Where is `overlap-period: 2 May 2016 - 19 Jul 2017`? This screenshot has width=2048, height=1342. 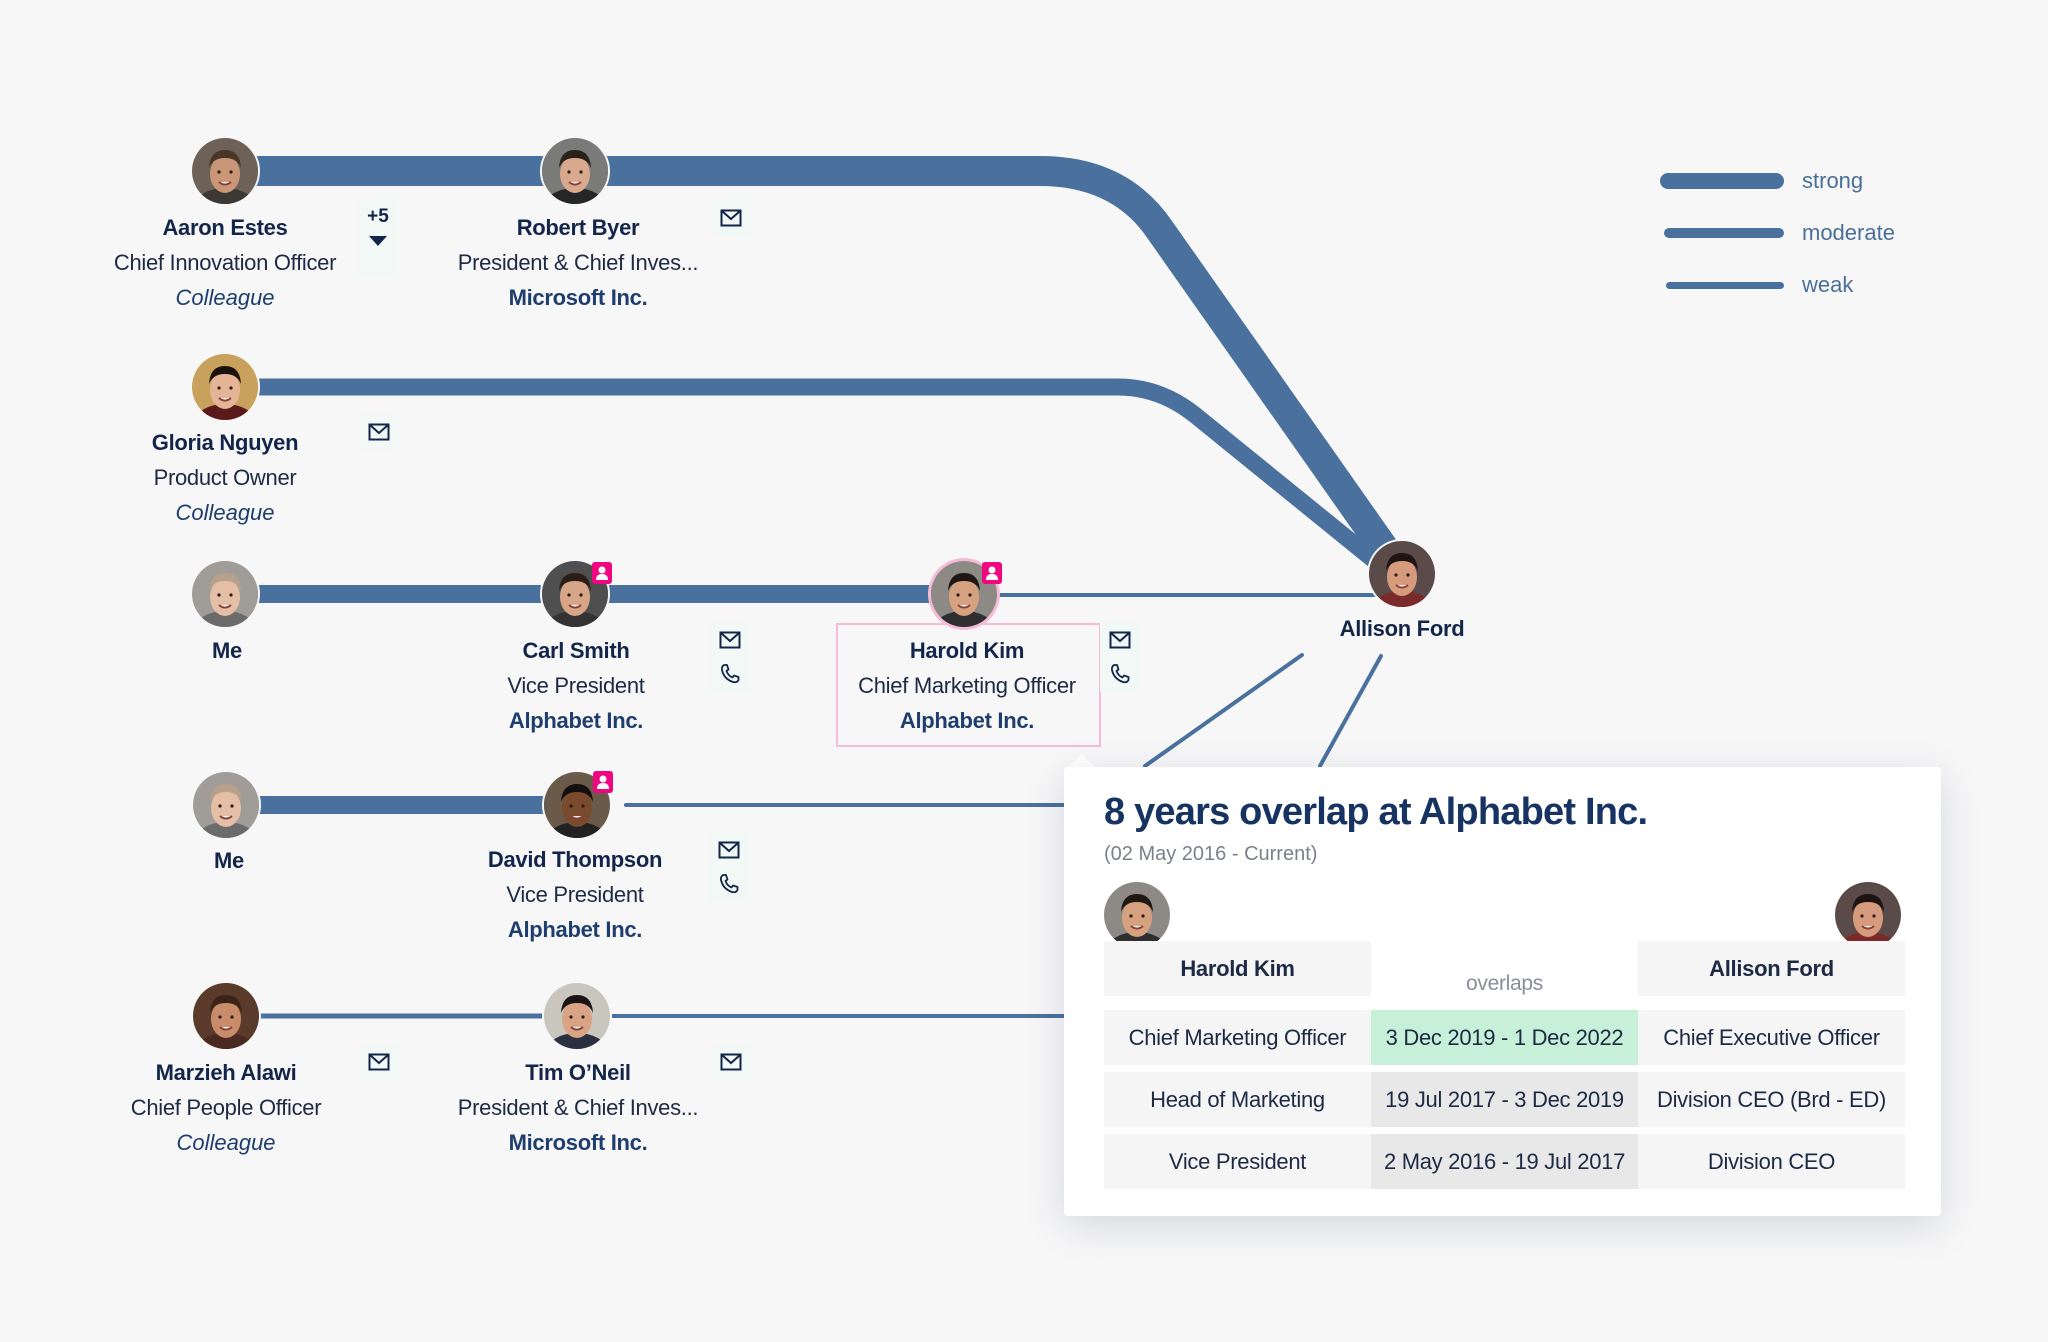 overlap-period: 2 May 2016 - 19 Jul 2017 is located at coordinates (1504, 1161).